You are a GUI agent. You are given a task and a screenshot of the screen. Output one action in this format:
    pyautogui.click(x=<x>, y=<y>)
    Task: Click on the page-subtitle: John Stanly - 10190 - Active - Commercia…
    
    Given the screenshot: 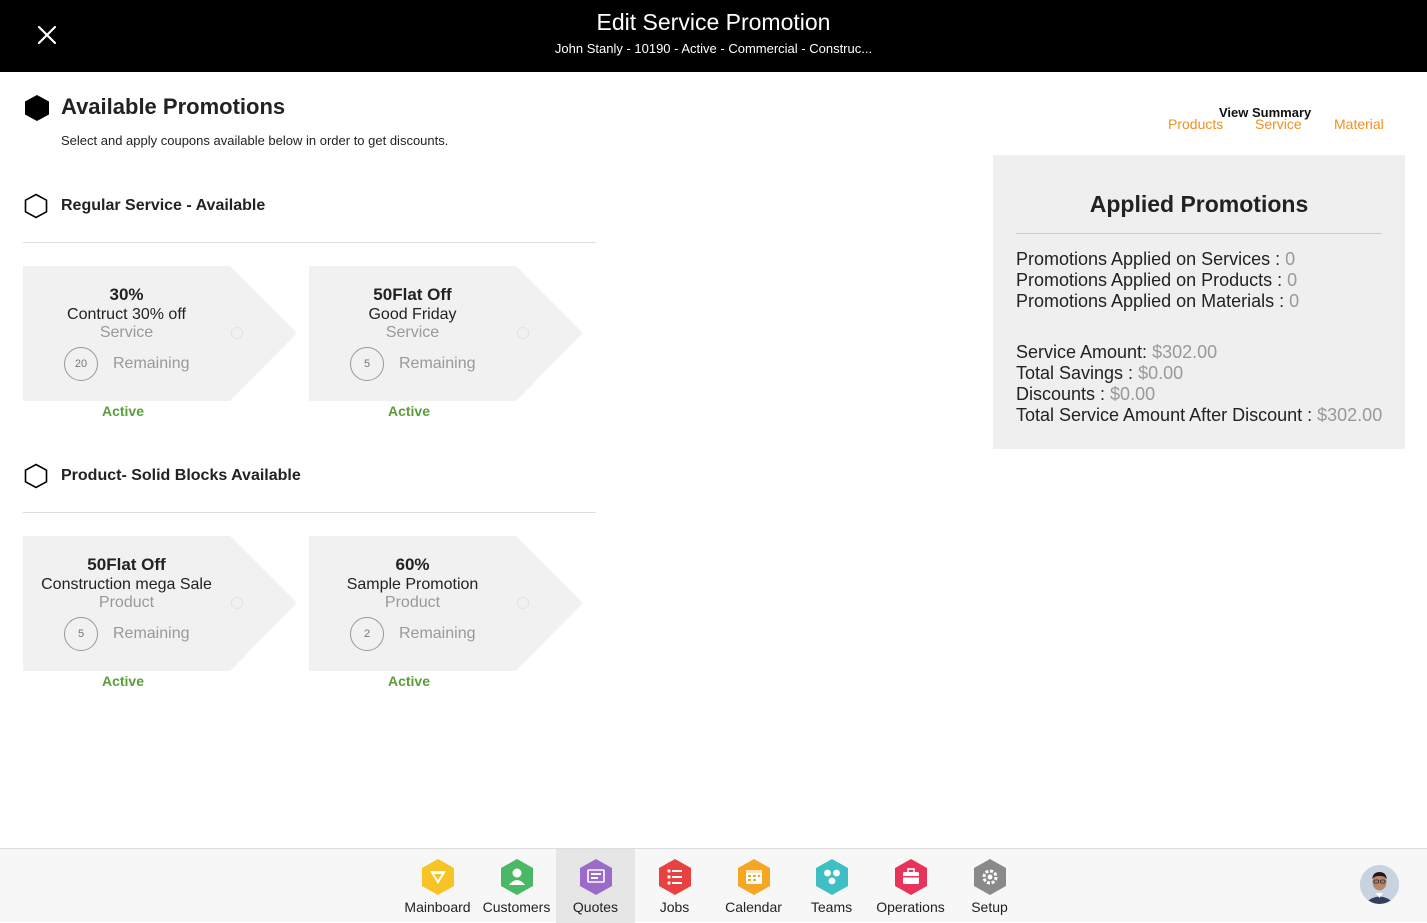 What is the action you would take?
    pyautogui.click(x=713, y=48)
    